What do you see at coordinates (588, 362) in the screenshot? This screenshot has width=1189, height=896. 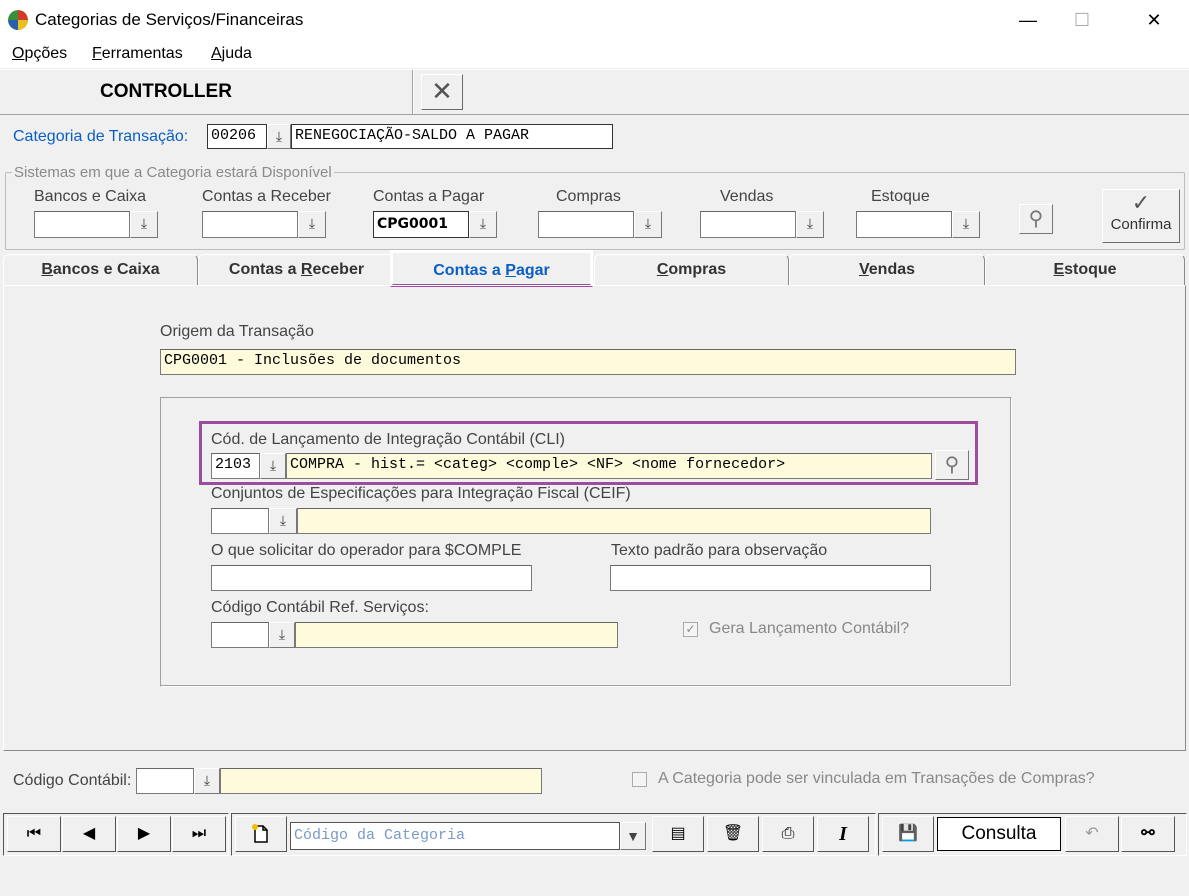 I see `origem-field: CPG0001 - Inclusões de documentos` at bounding box center [588, 362].